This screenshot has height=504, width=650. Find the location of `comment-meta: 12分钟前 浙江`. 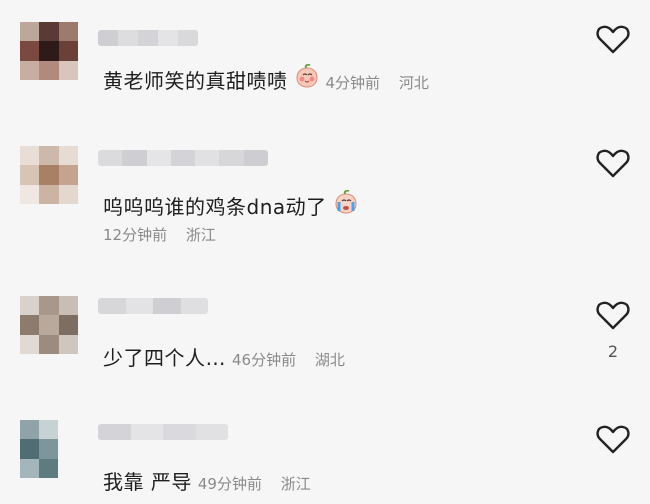

comment-meta: 12分钟前 浙江 is located at coordinates (159, 234).